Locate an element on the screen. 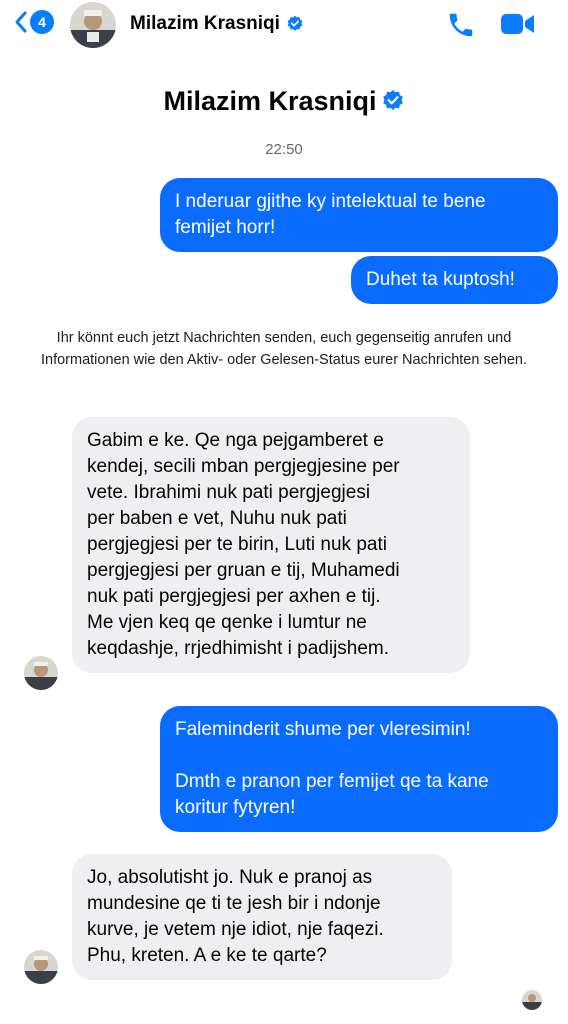 The width and height of the screenshot is (568, 1024). message-timestamp: 22:50 is located at coordinates (284, 149).